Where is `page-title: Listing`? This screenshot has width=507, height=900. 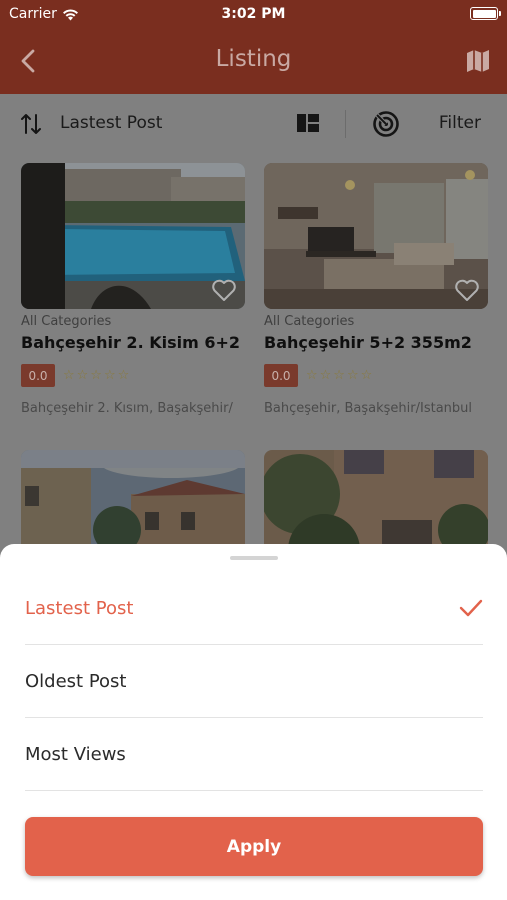 page-title: Listing is located at coordinates (253, 59).